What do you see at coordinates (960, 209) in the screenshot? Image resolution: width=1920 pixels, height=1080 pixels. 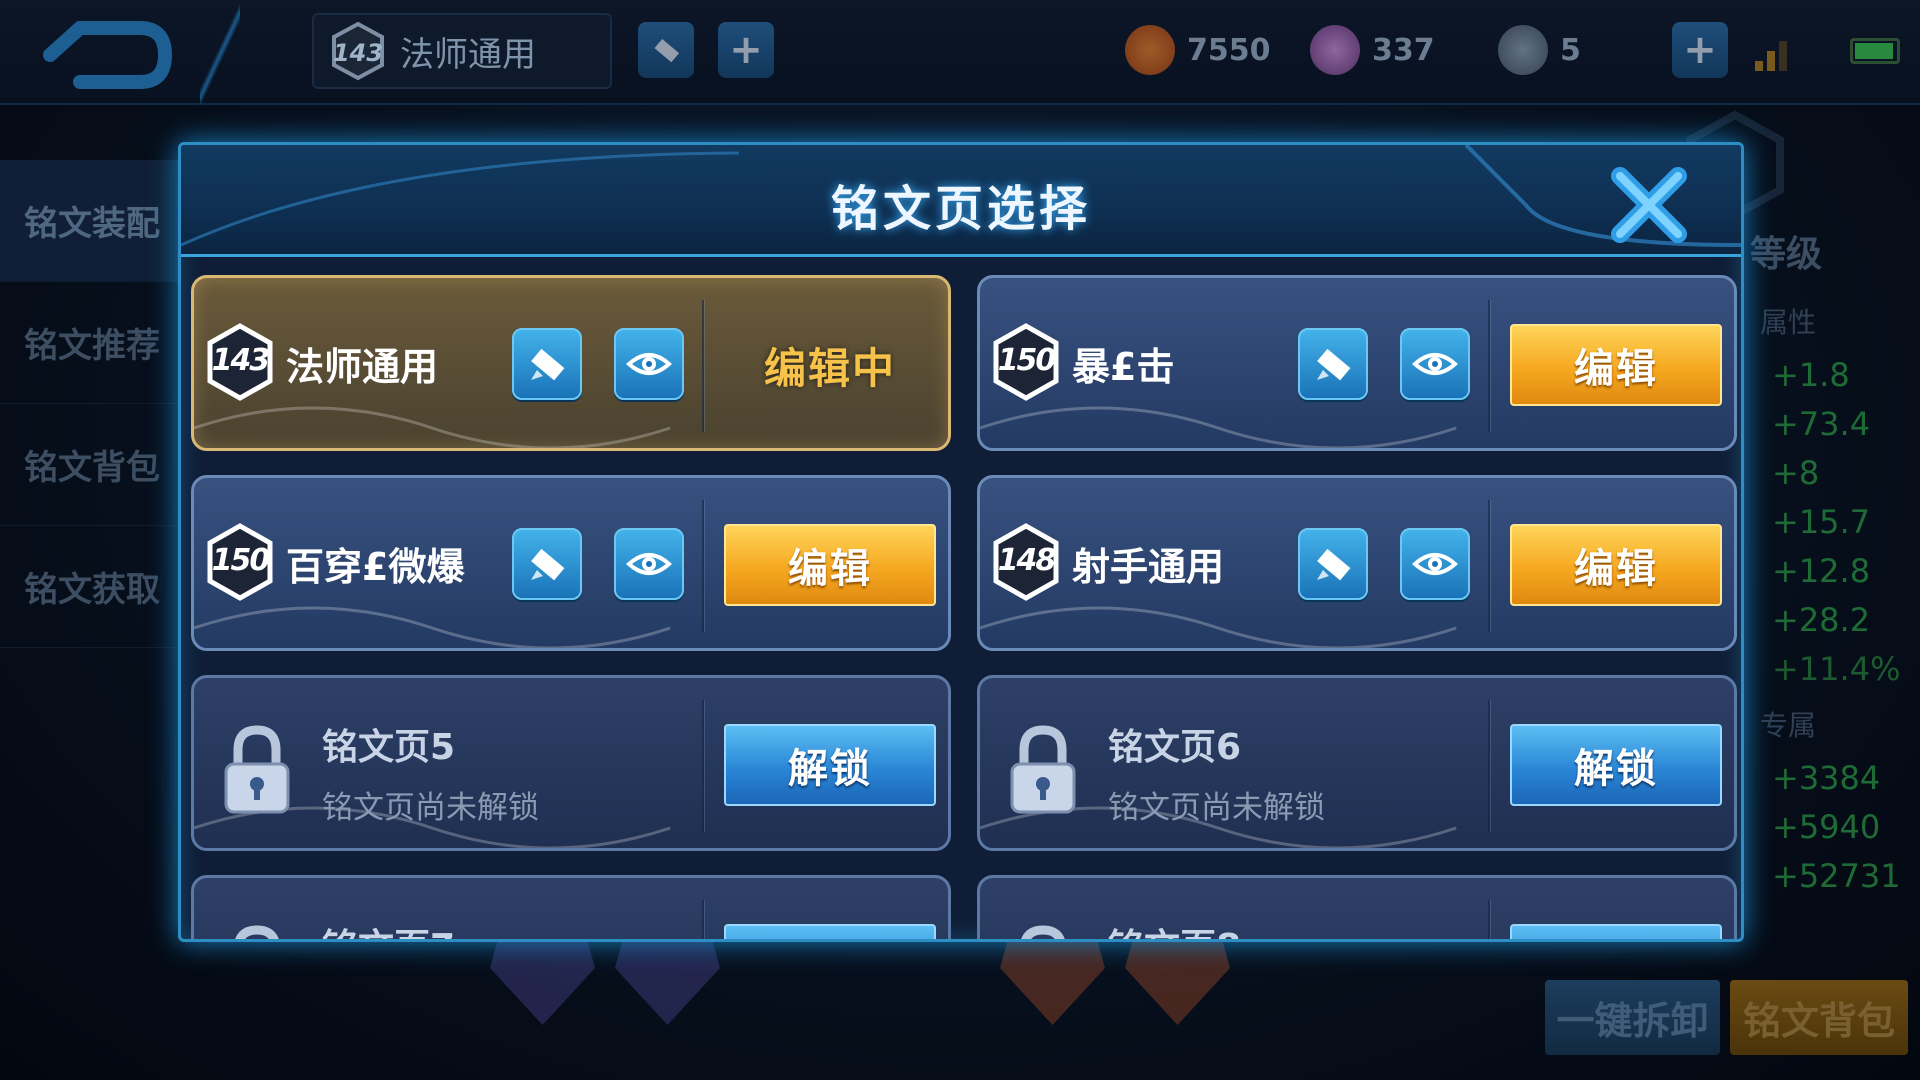 I see `dialog-title: 铭文页选择` at bounding box center [960, 209].